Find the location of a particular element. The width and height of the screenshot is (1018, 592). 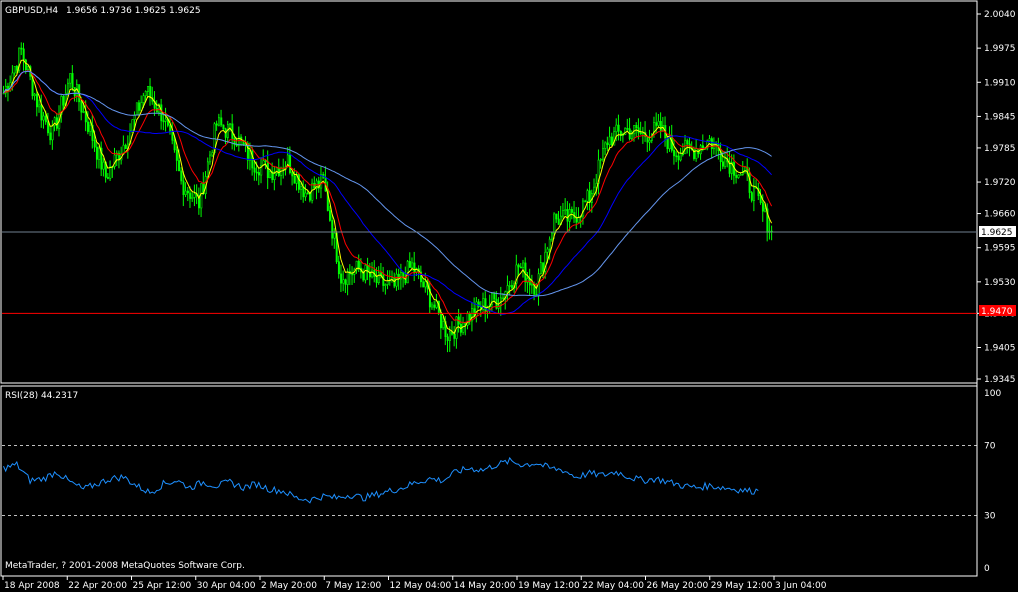

price-tick-label: 1.9405 is located at coordinates (1000, 348).